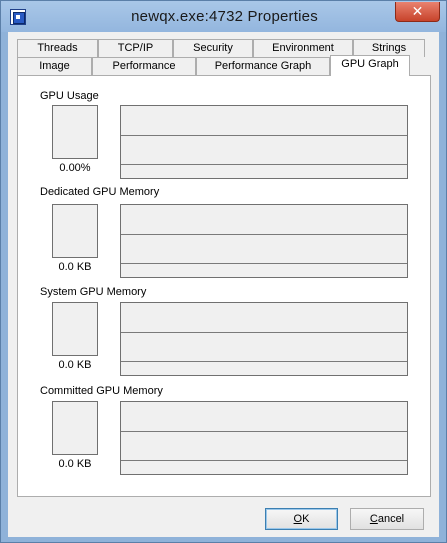 The image size is (447, 543). I want to click on section-title-system-gpu-memory: System GPU Memory, so click(93, 292).